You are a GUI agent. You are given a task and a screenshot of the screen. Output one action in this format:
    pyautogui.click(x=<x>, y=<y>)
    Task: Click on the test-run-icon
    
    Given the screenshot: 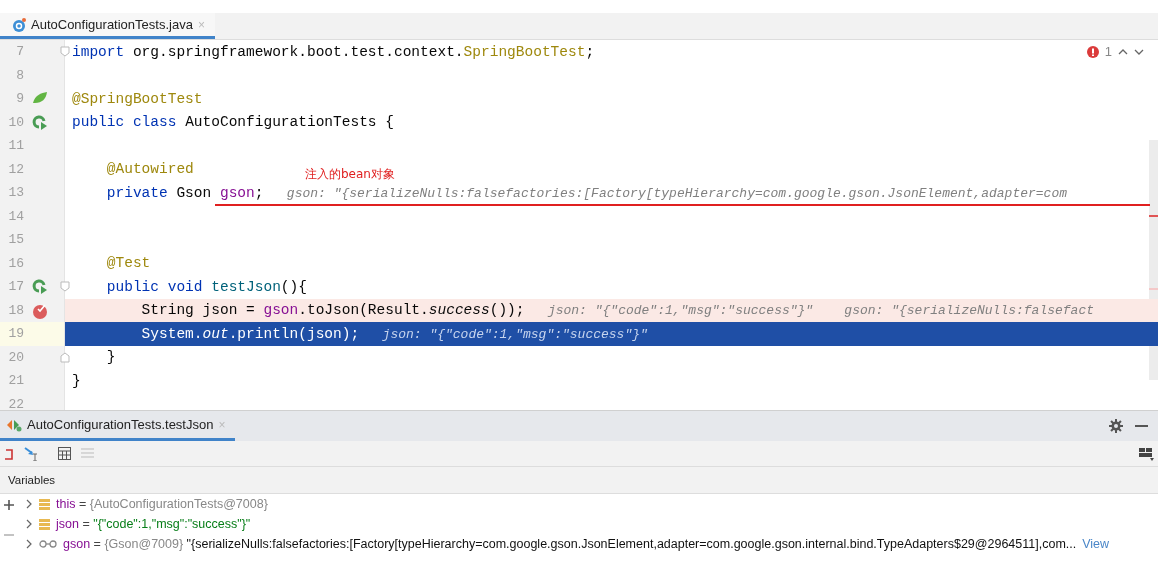 What is the action you would take?
    pyautogui.click(x=14, y=424)
    